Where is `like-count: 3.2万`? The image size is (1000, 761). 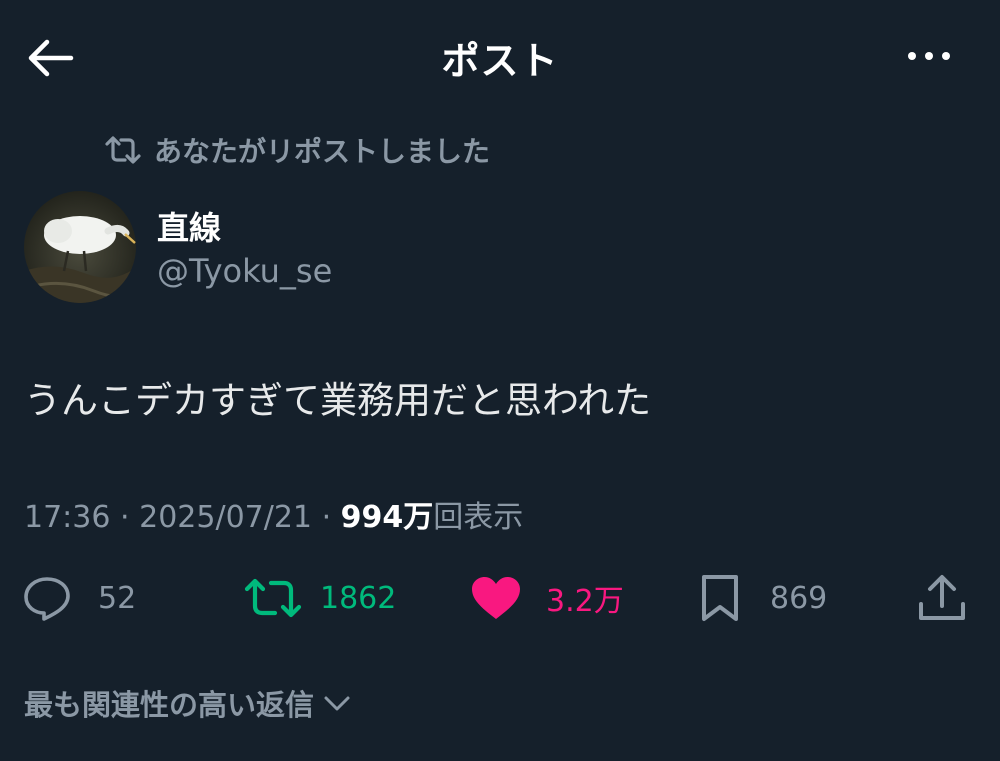
like-count: 3.2万 is located at coordinates (585, 601).